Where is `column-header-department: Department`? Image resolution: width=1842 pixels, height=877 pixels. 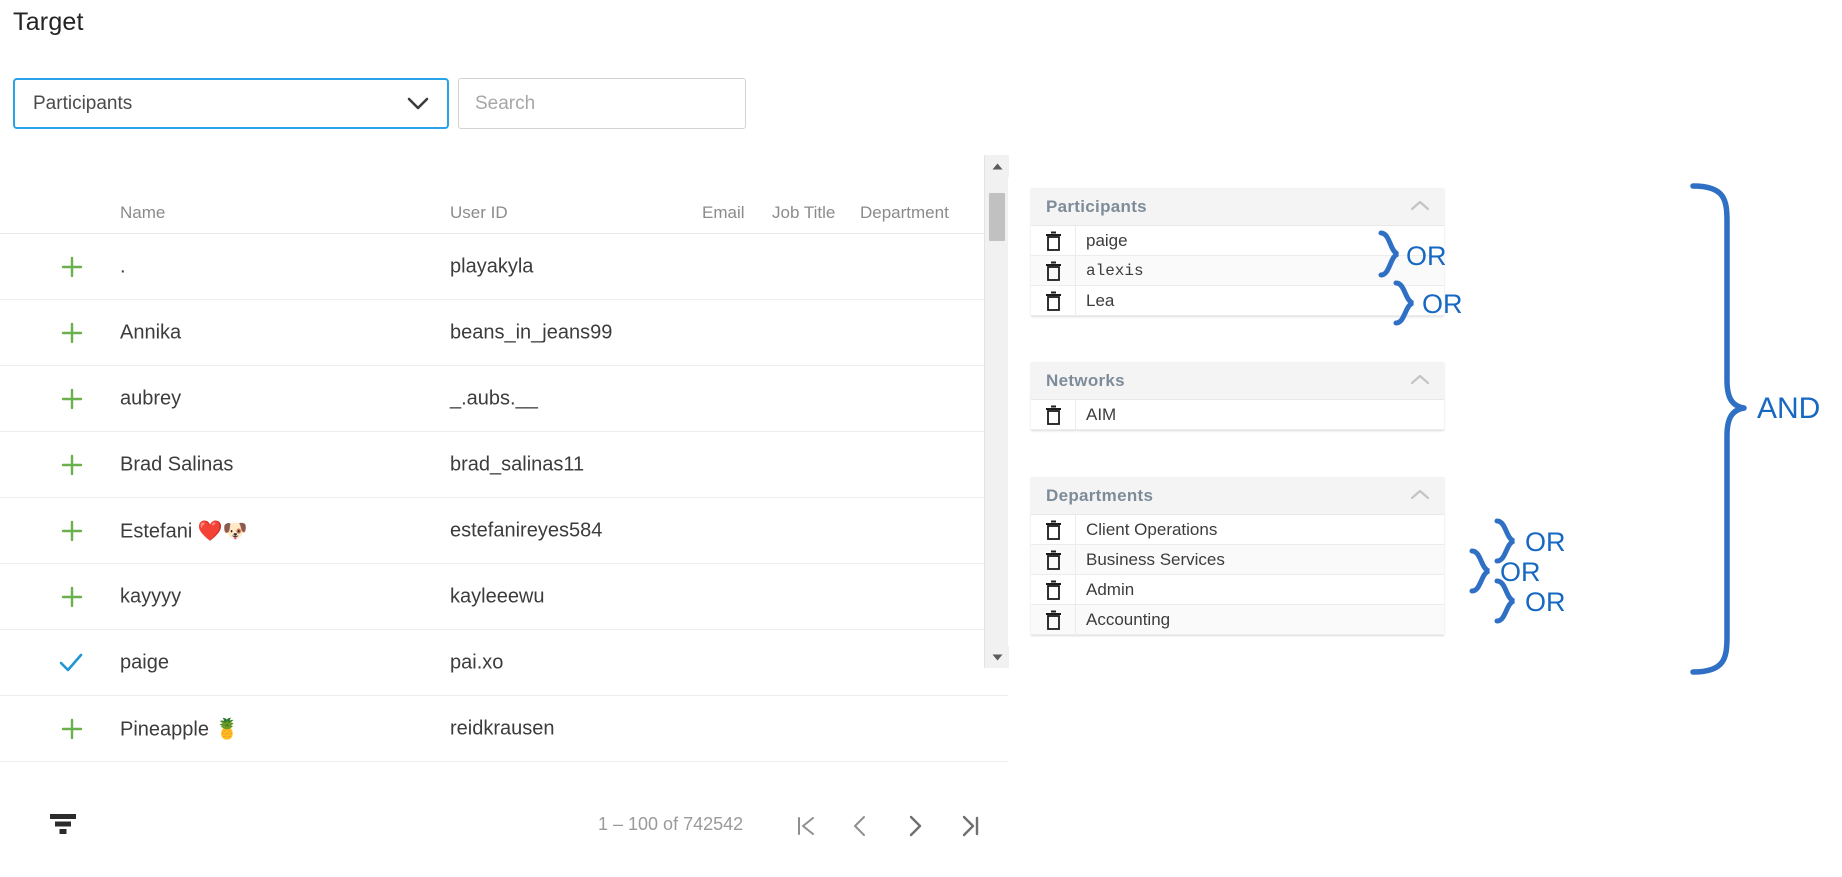 column-header-department: Department is located at coordinates (904, 213).